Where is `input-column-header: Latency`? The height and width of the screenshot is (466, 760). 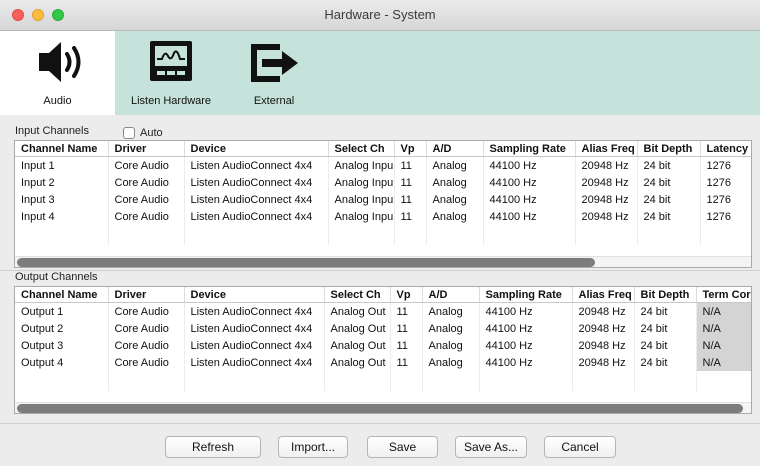 input-column-header: Latency is located at coordinates (725, 149).